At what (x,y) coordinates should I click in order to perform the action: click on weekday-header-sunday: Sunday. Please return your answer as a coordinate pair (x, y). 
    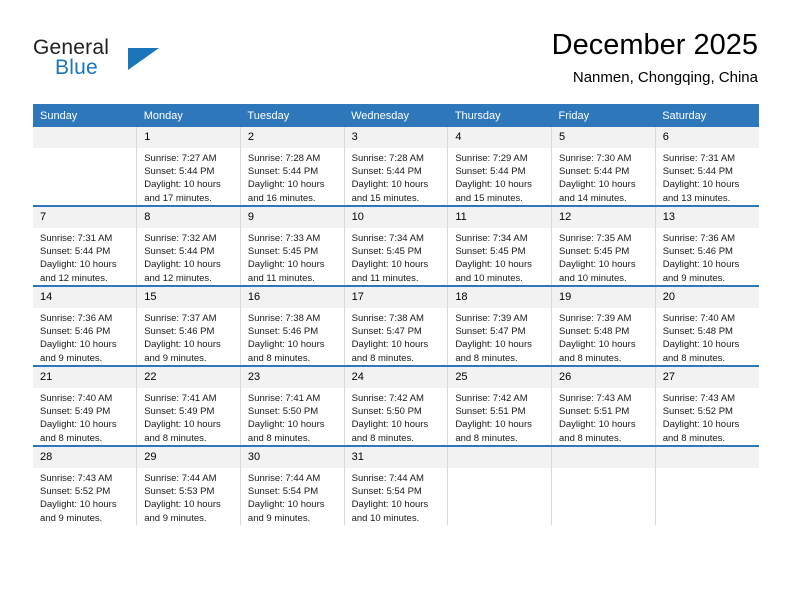
    Looking at the image, I should click on (85, 115).